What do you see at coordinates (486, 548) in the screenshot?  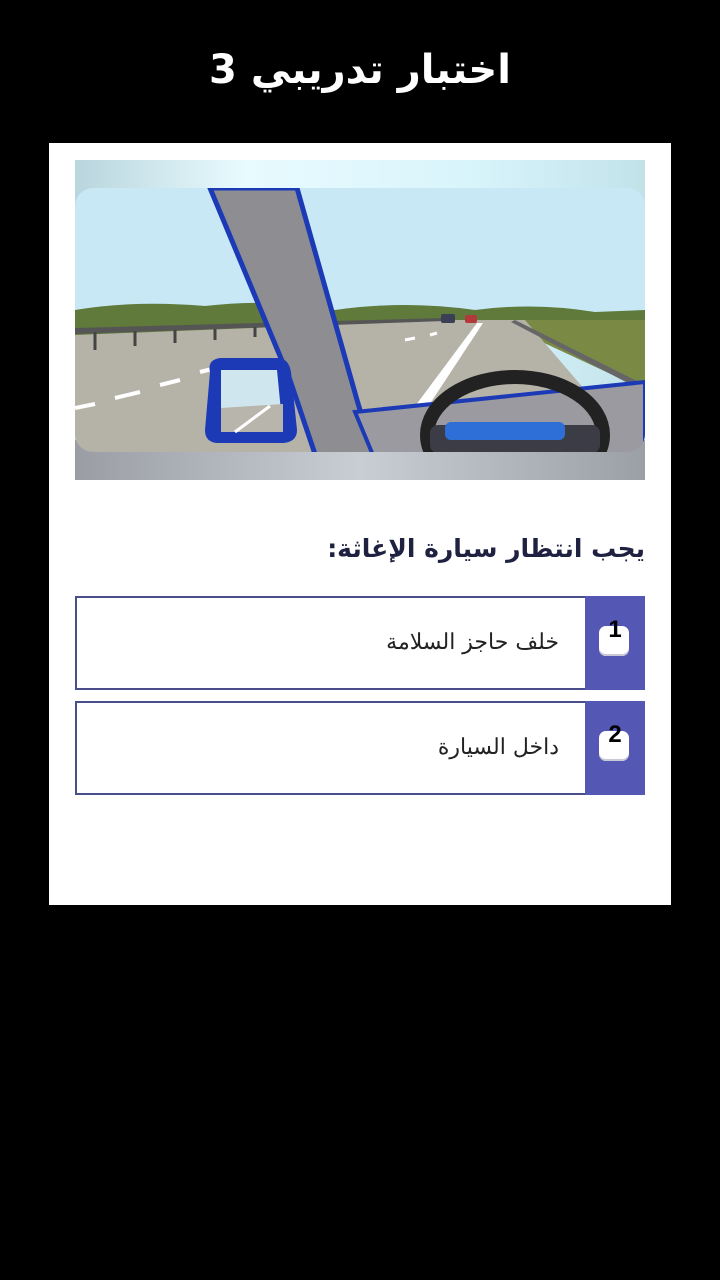 I see `question-text: يجب انتظار سيارة الإغاثة:` at bounding box center [486, 548].